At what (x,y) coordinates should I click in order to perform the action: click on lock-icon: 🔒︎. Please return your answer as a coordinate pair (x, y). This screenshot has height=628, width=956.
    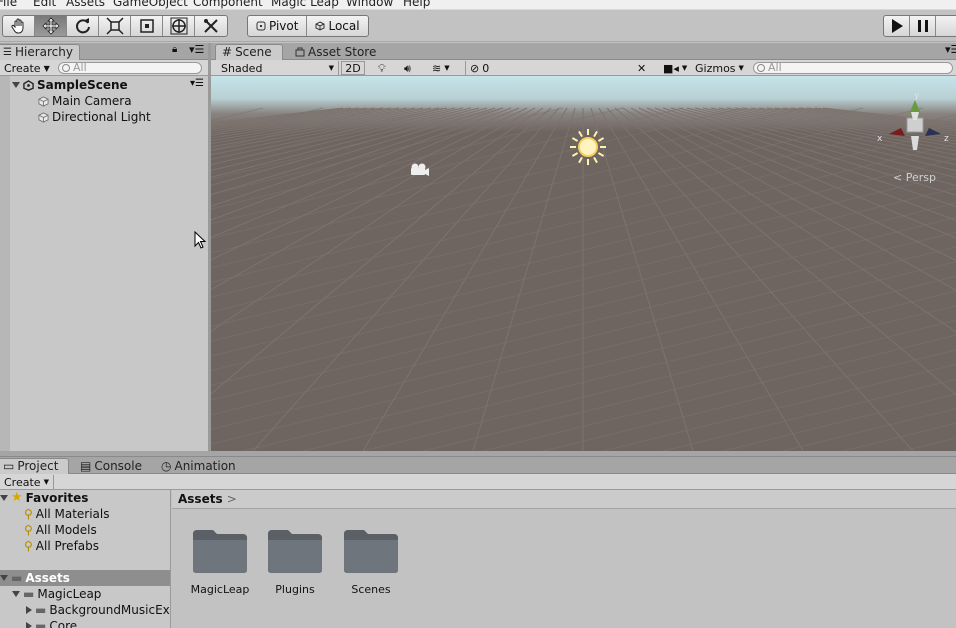
    Looking at the image, I should click on (174, 49).